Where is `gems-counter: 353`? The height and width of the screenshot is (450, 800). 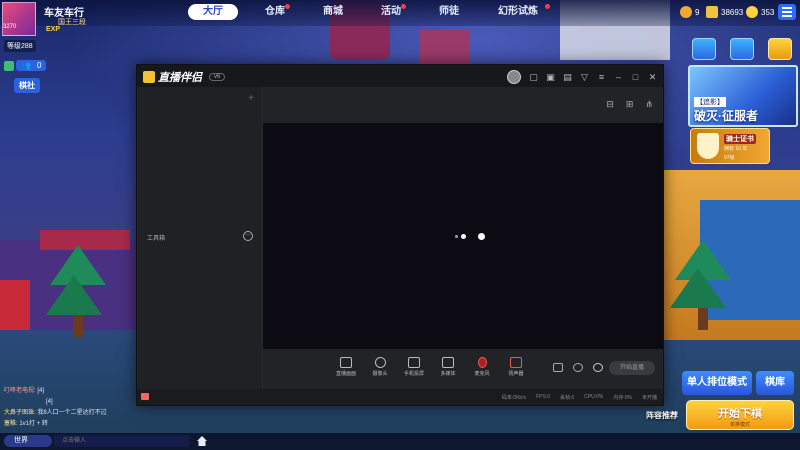 gems-counter: 353 is located at coordinates (760, 12).